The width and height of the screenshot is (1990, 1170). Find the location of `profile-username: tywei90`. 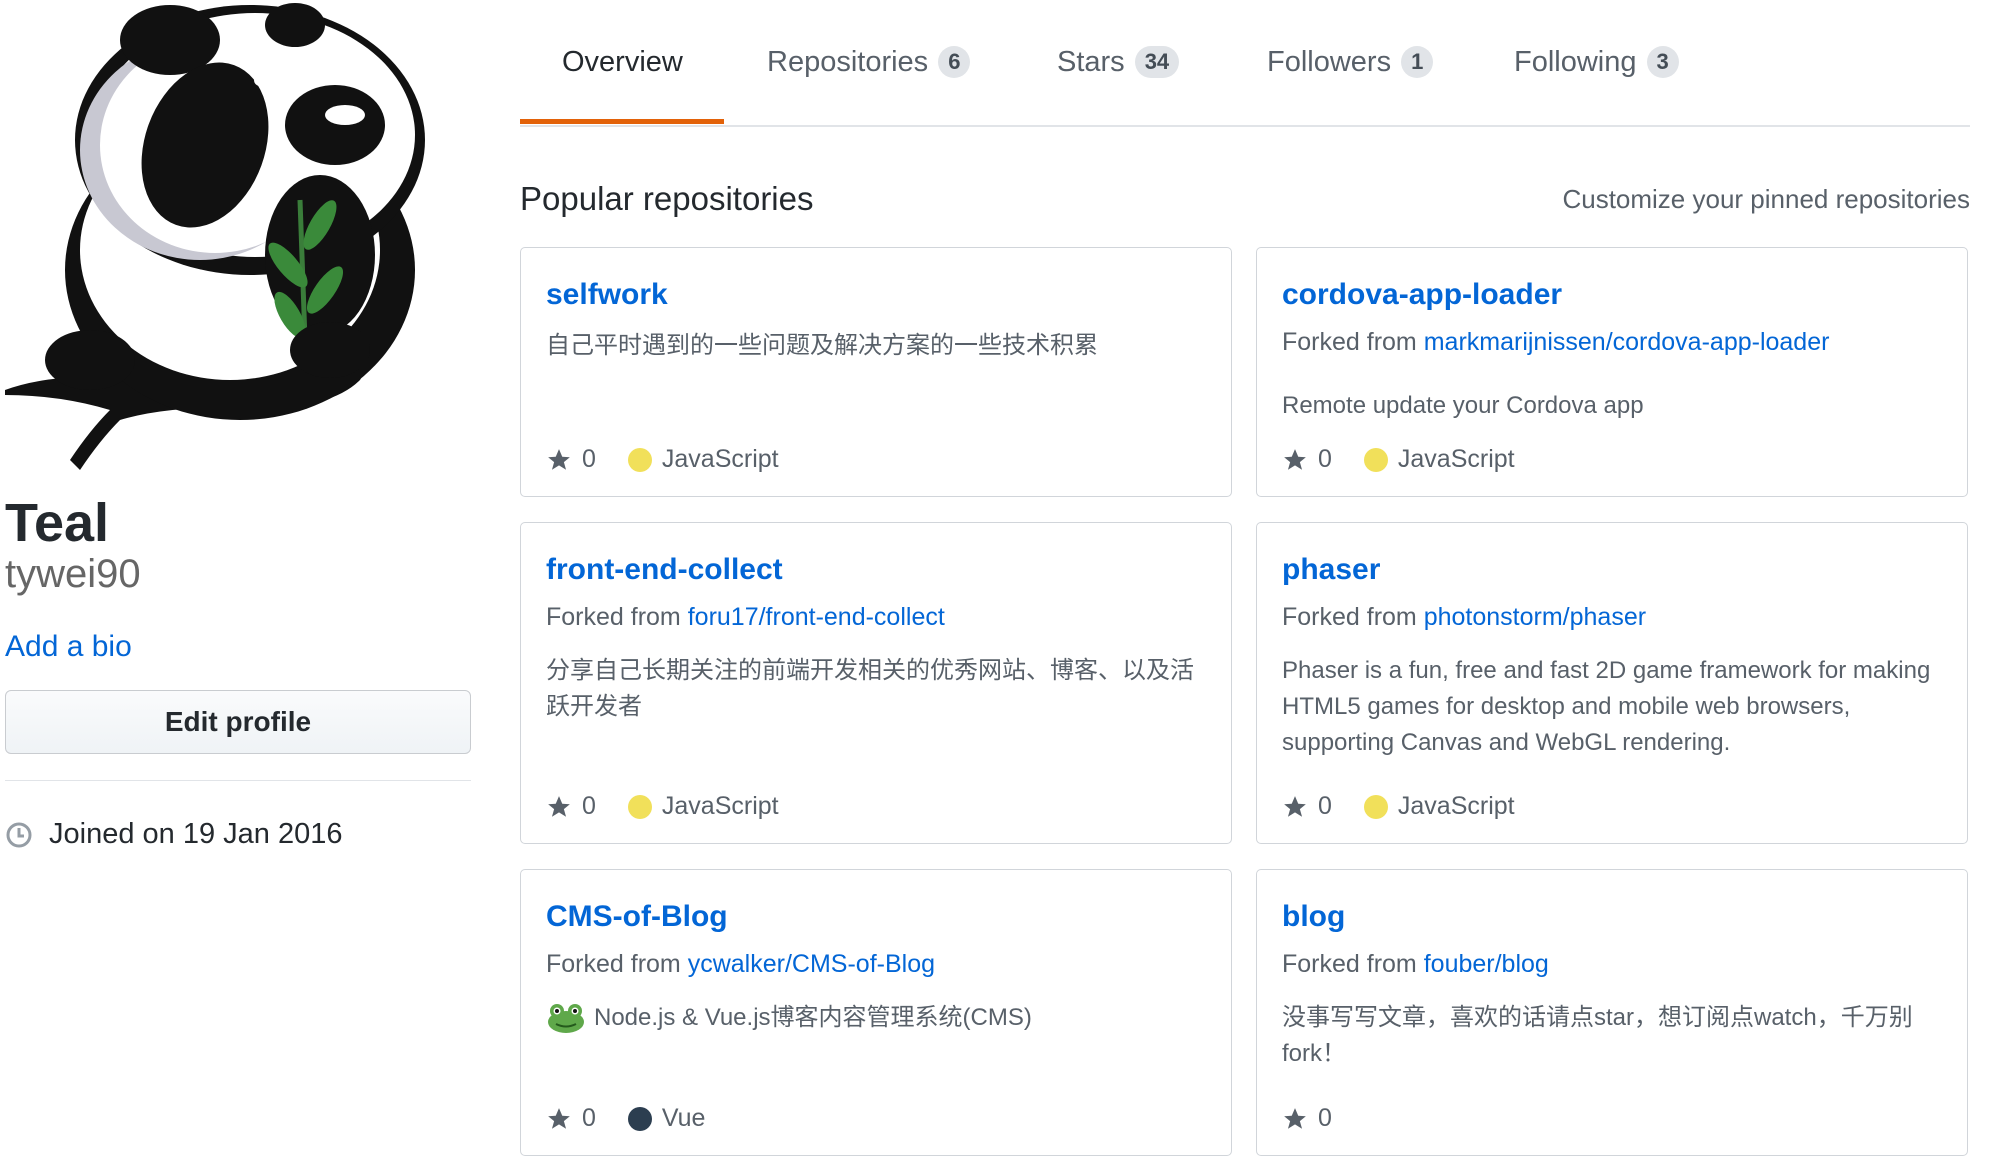

profile-username: tywei90 is located at coordinates (73, 574).